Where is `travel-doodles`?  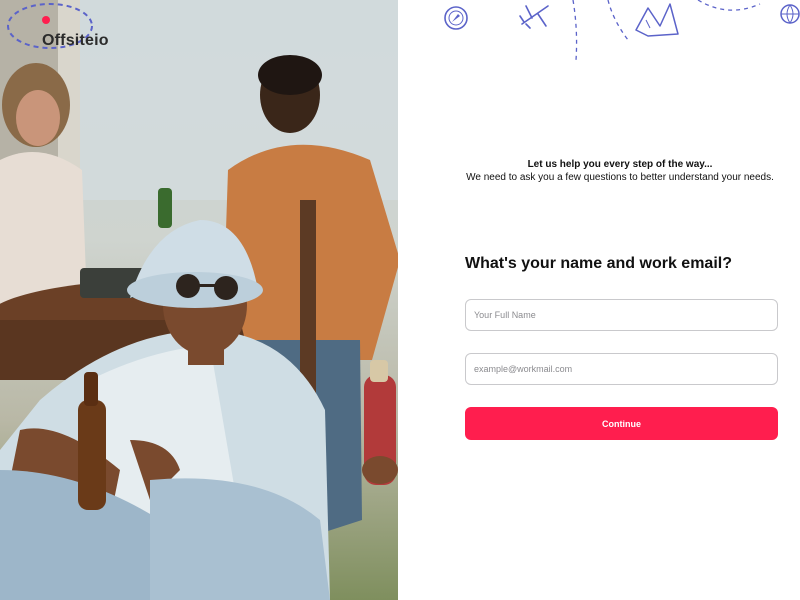 travel-doodles is located at coordinates (622, 30).